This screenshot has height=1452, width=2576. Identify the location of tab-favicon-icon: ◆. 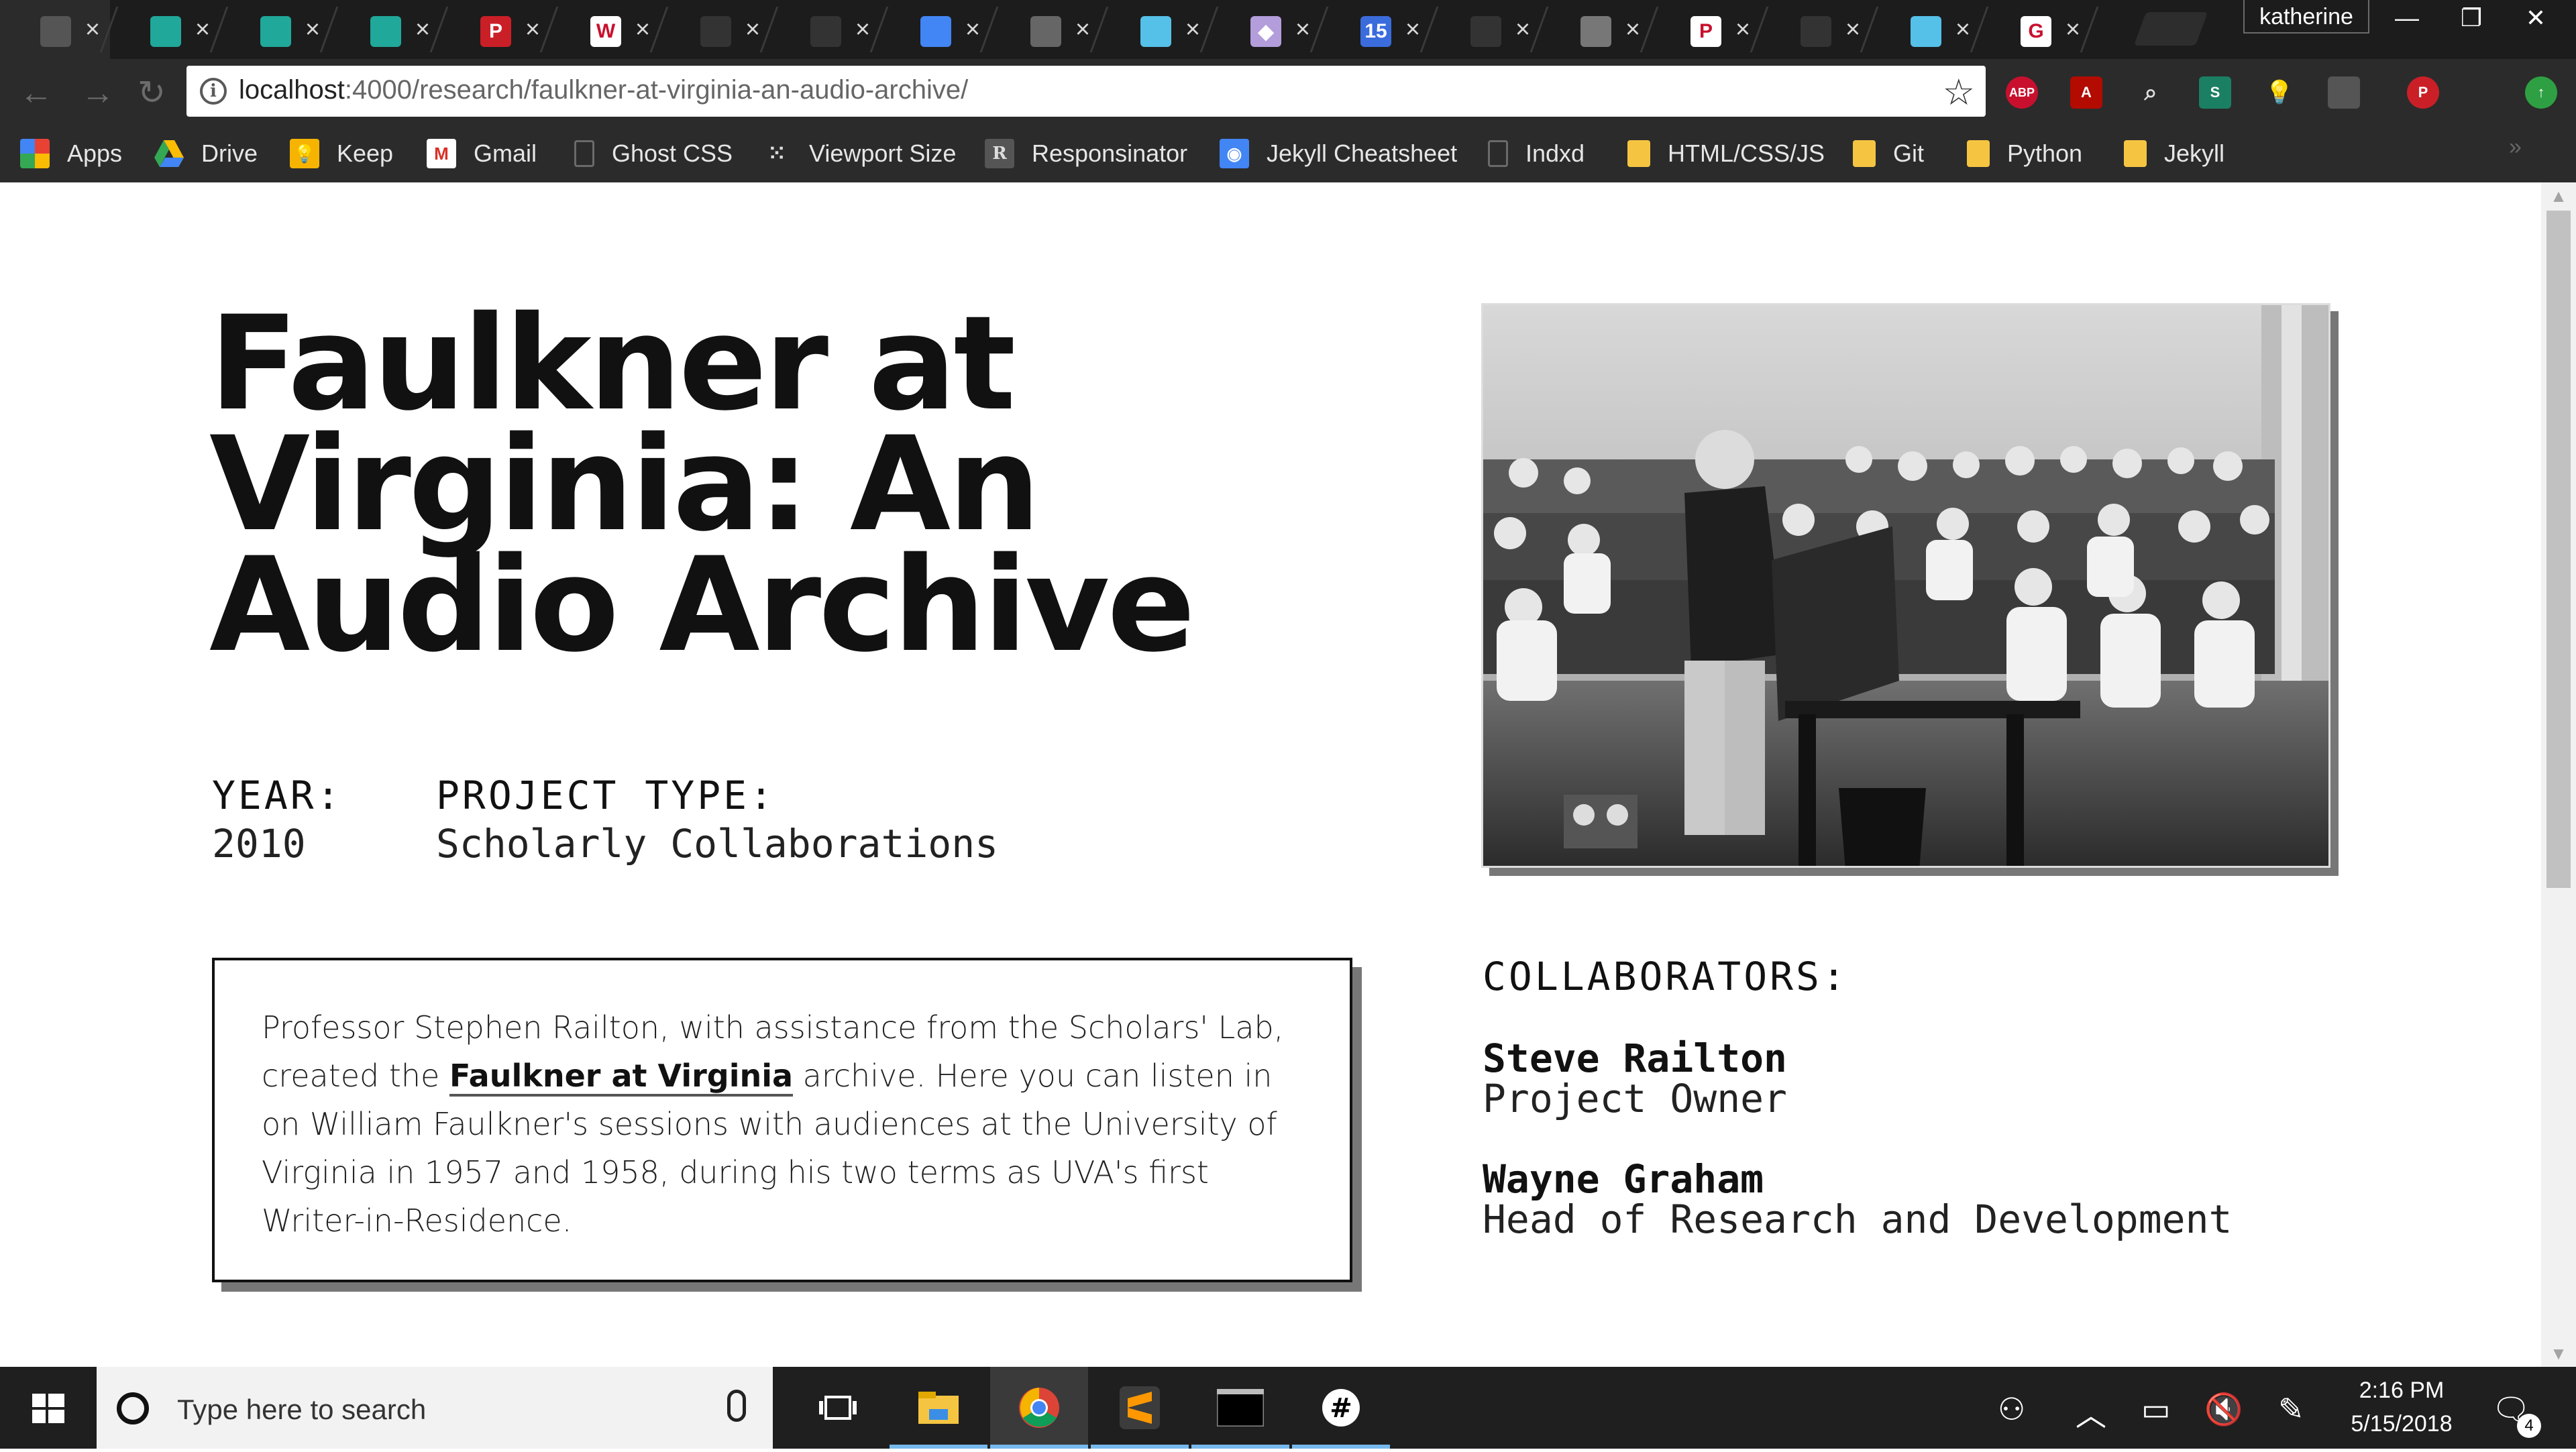
(1265, 31).